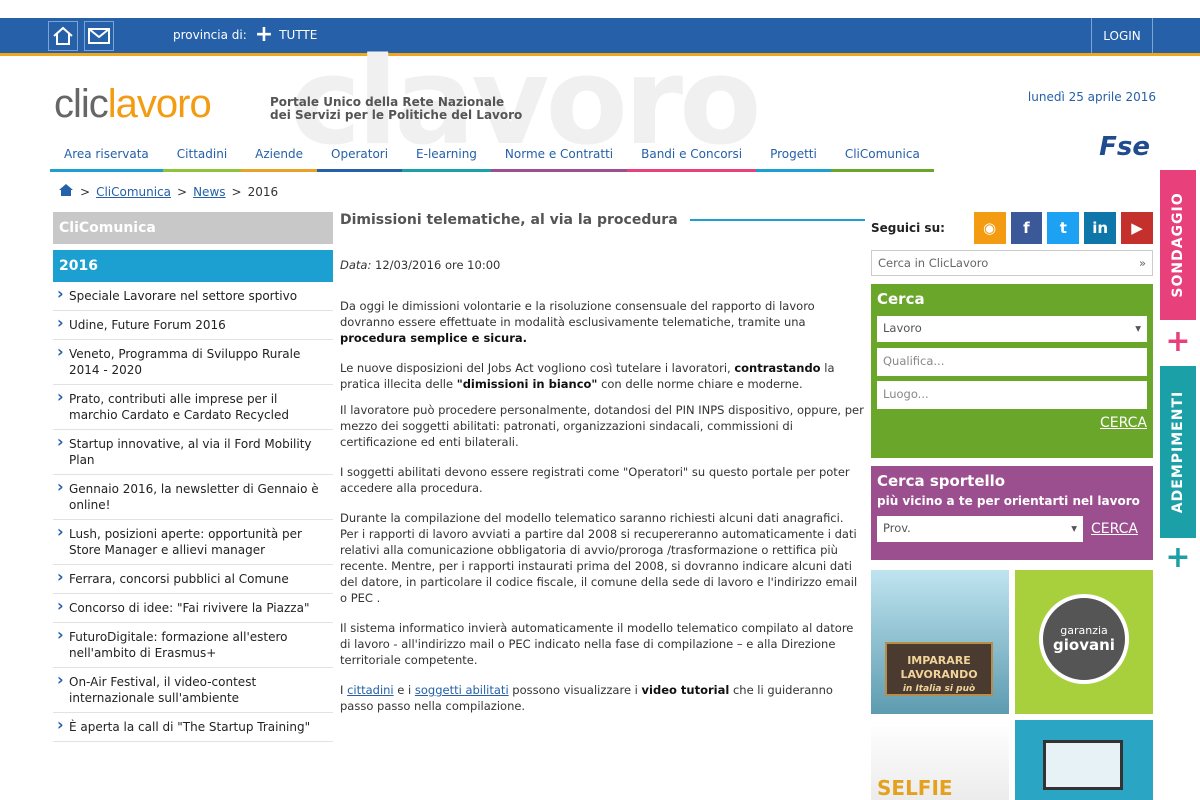  Describe the element at coordinates (360, 155) in the screenshot. I see `nav-operatori: Operatori` at that location.